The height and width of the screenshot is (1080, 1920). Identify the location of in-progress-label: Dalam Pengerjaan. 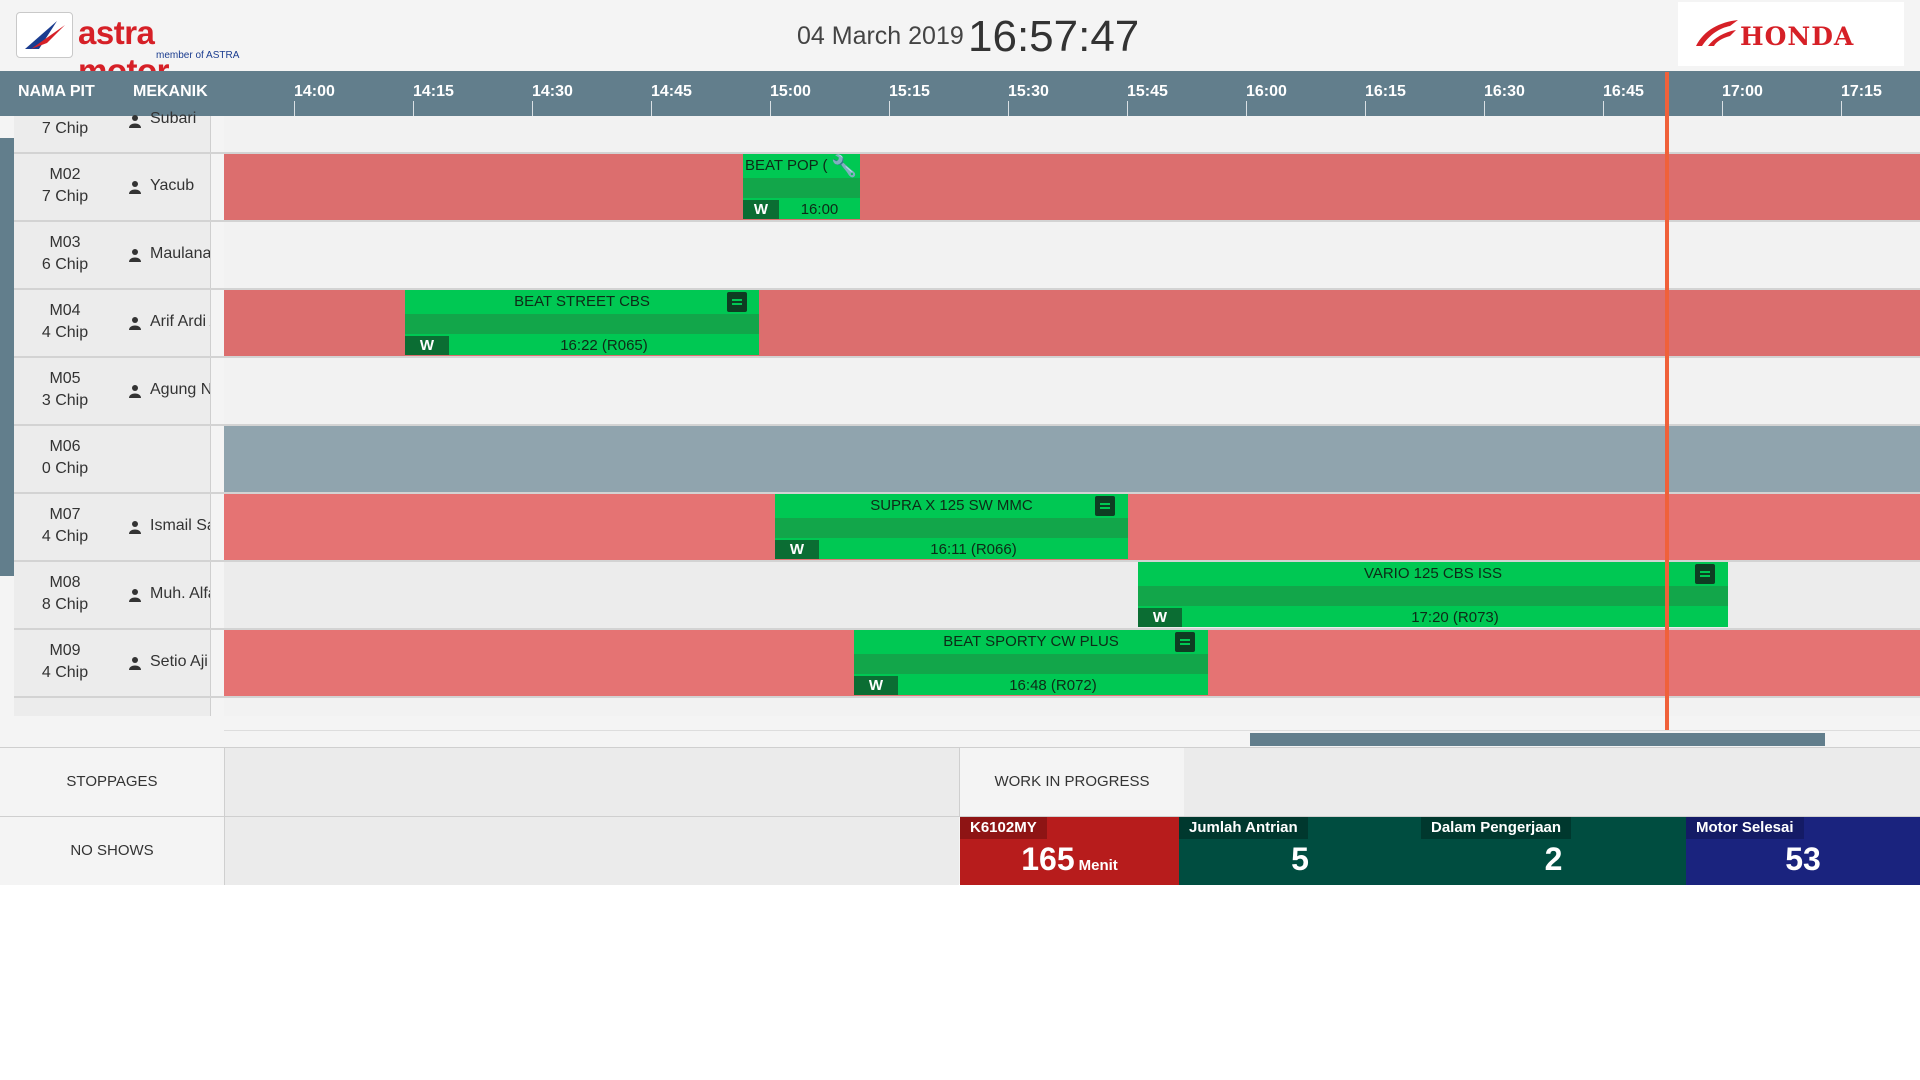
(1496, 828).